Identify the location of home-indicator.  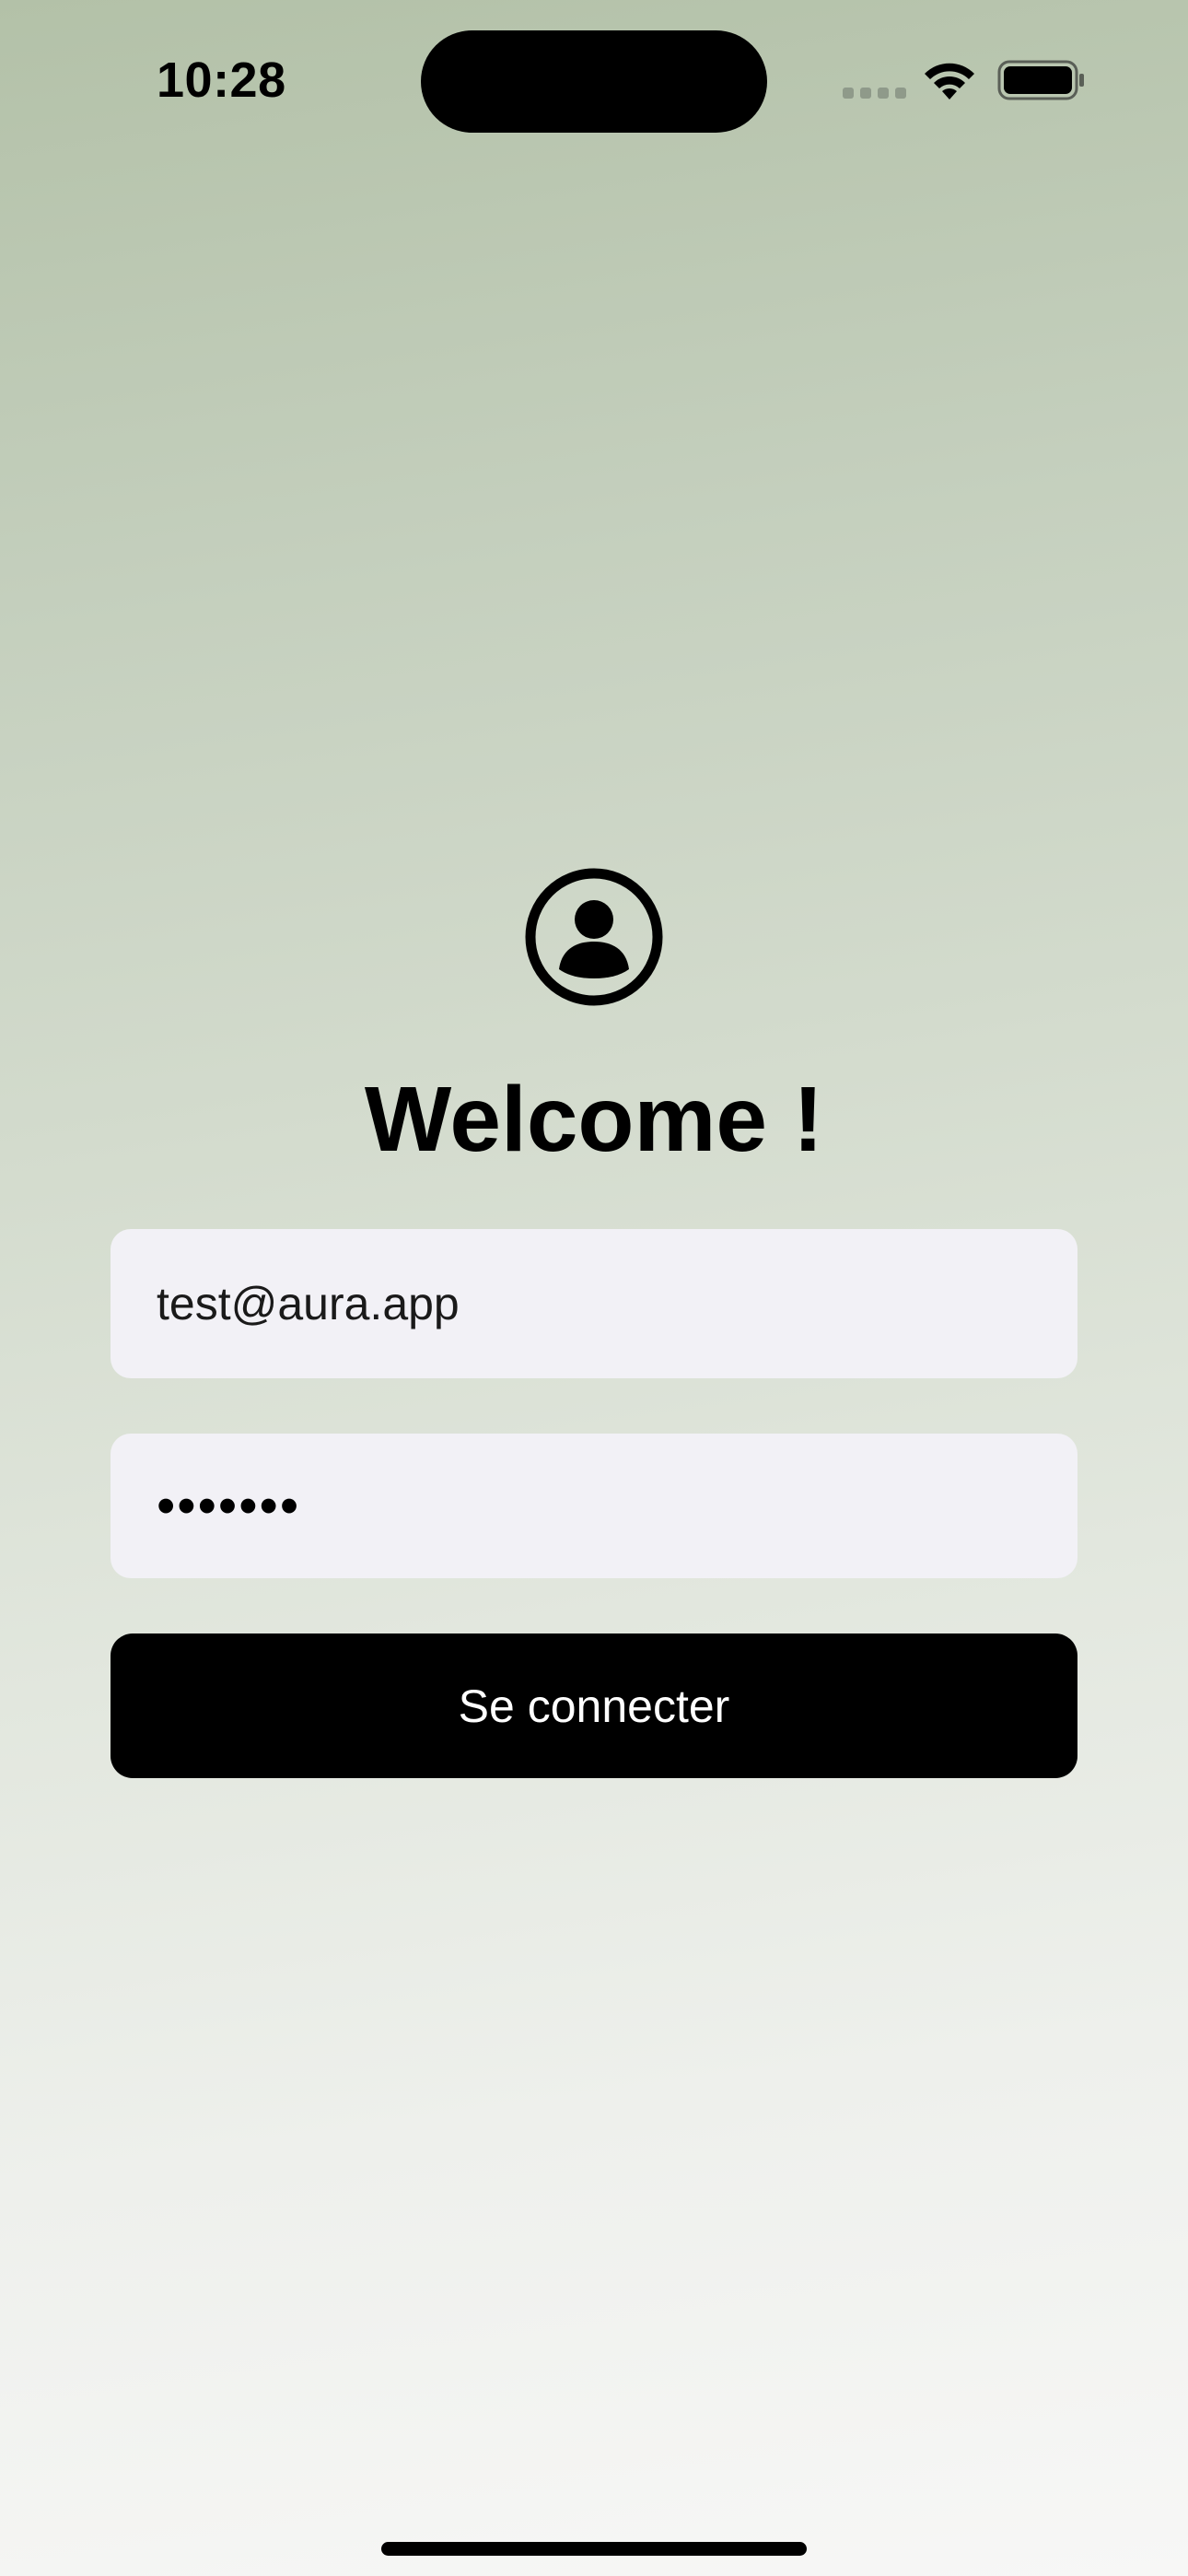
(594, 2549).